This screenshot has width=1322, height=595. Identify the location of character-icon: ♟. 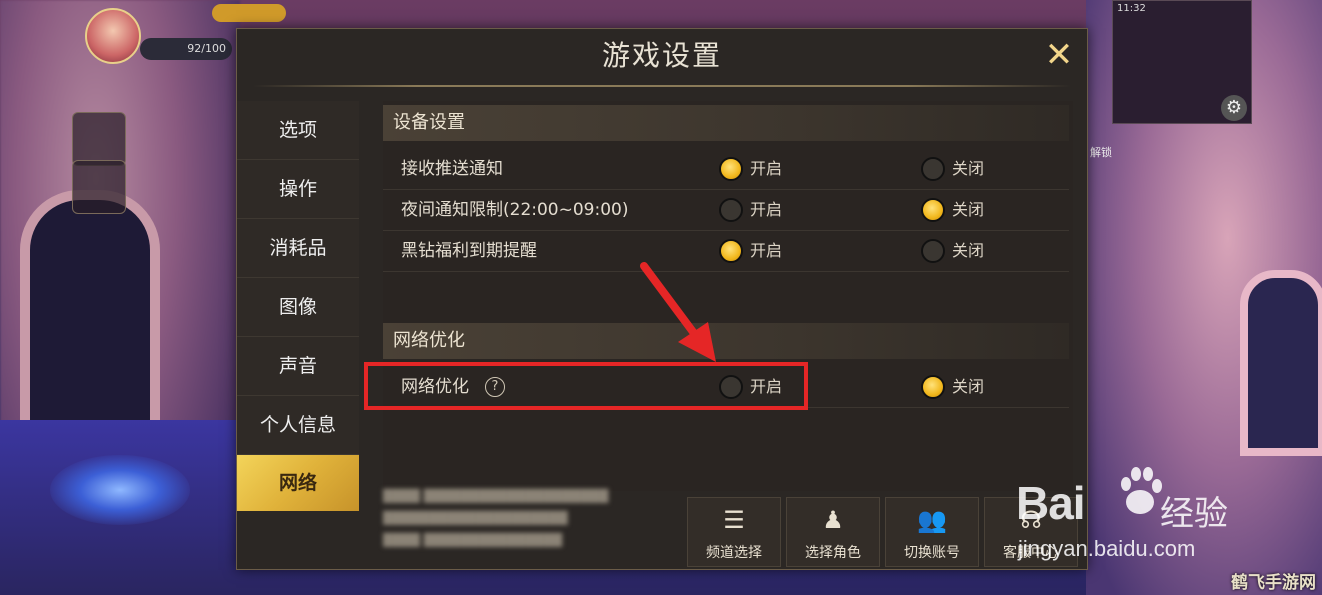
(833, 520).